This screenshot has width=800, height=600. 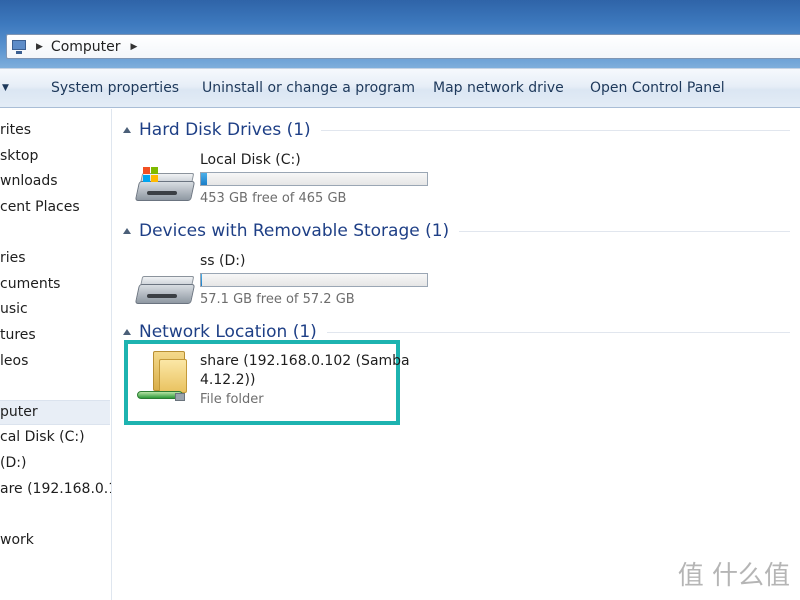 I want to click on drive-local-disk-c: Local Disk (C:) 453 GB free of 465 GB, so click(x=284, y=181).